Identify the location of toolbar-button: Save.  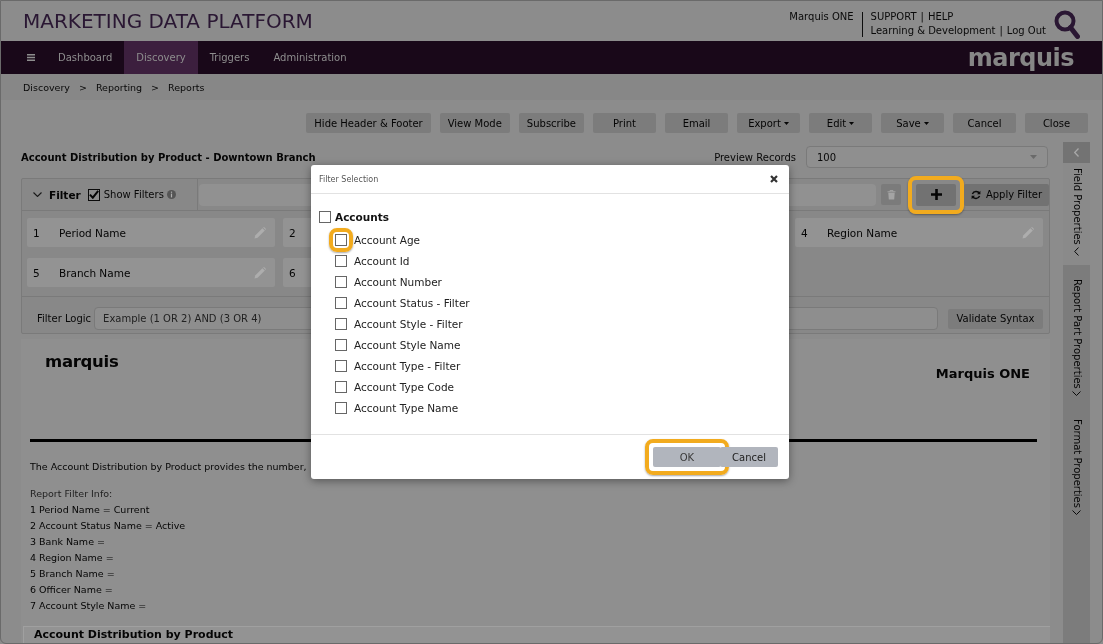
(912, 123).